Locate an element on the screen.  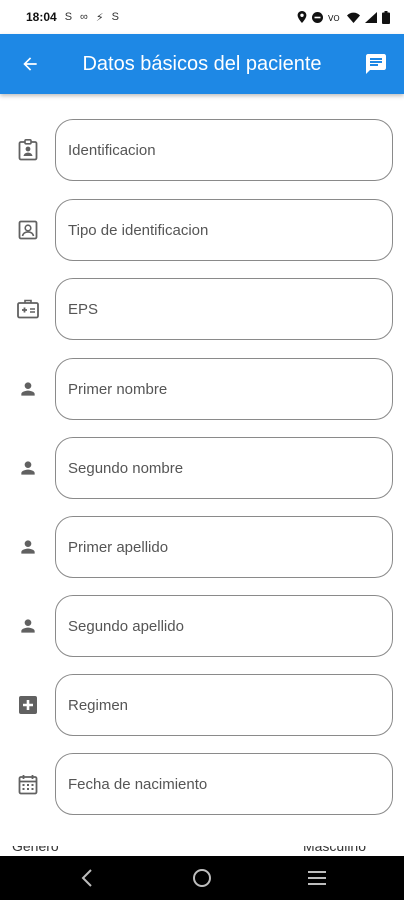
status-time: 18:04 is located at coordinates (41, 17).